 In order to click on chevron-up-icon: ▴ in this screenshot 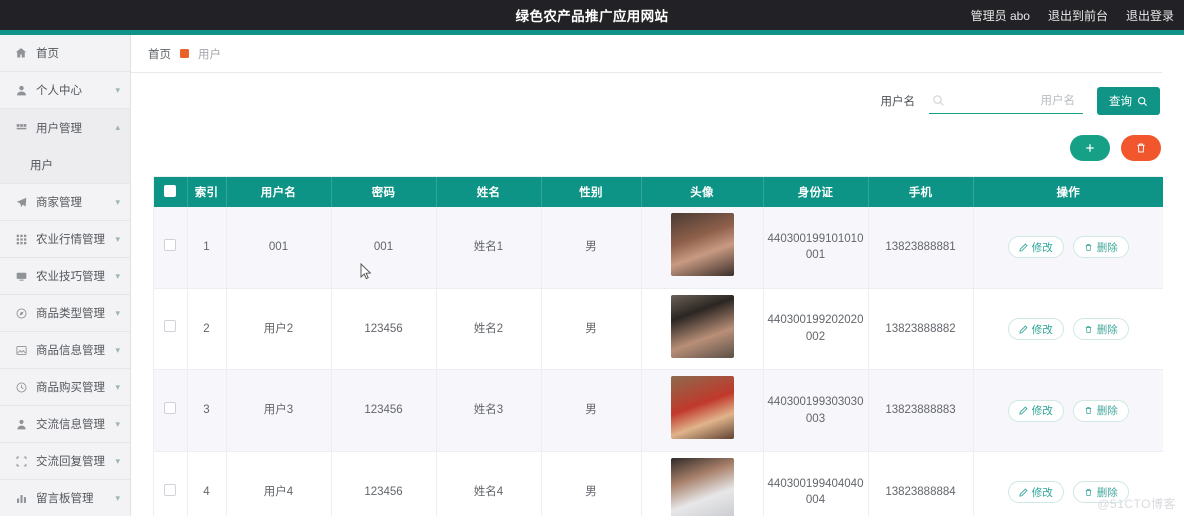, I will do `click(117, 127)`.